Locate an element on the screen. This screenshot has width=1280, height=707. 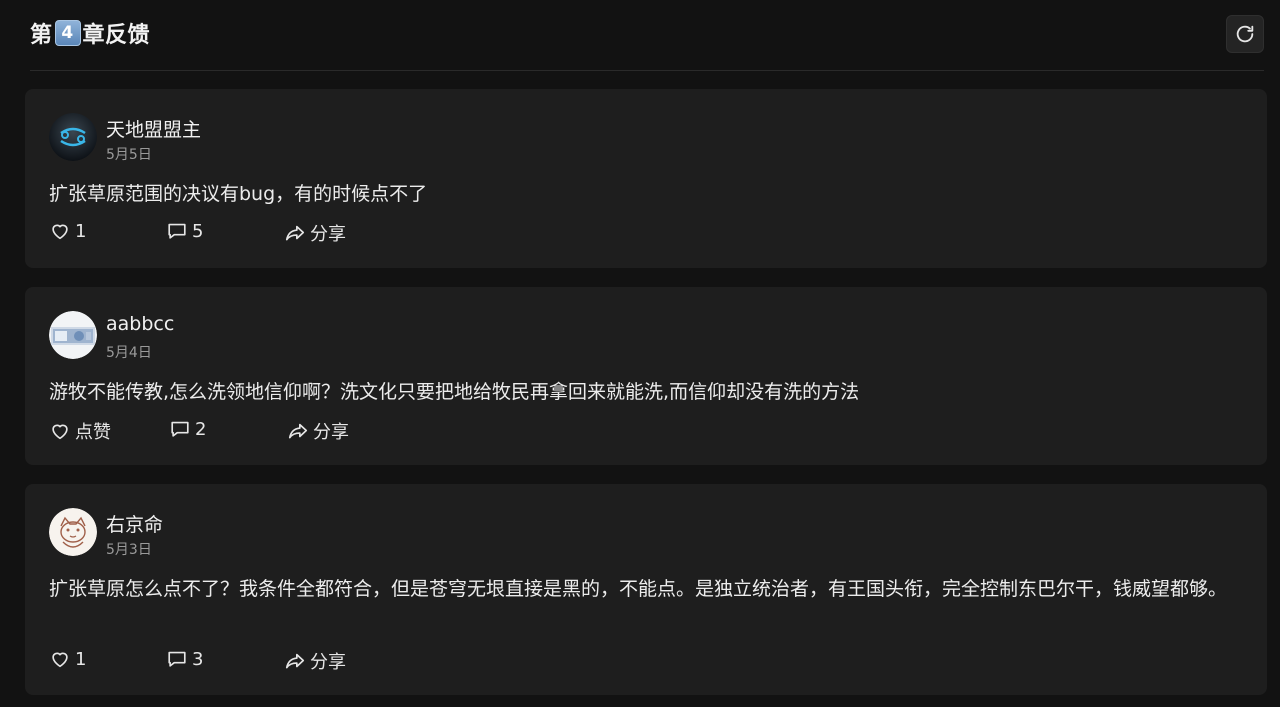
banknote-avatar is located at coordinates (73, 335).